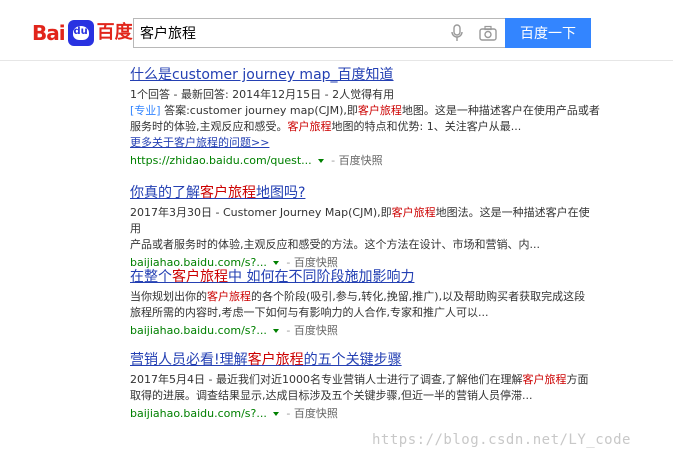 The height and width of the screenshot is (462, 673). I want to click on more-questions-link: 更多关于客户旅程的问题>>, so click(365, 143).